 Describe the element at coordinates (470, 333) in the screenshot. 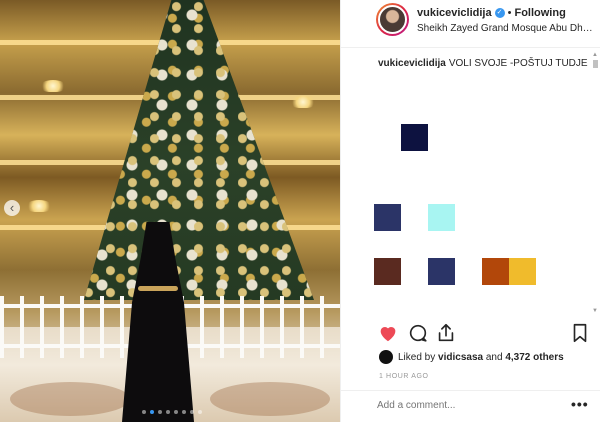

I see `post-actions` at that location.